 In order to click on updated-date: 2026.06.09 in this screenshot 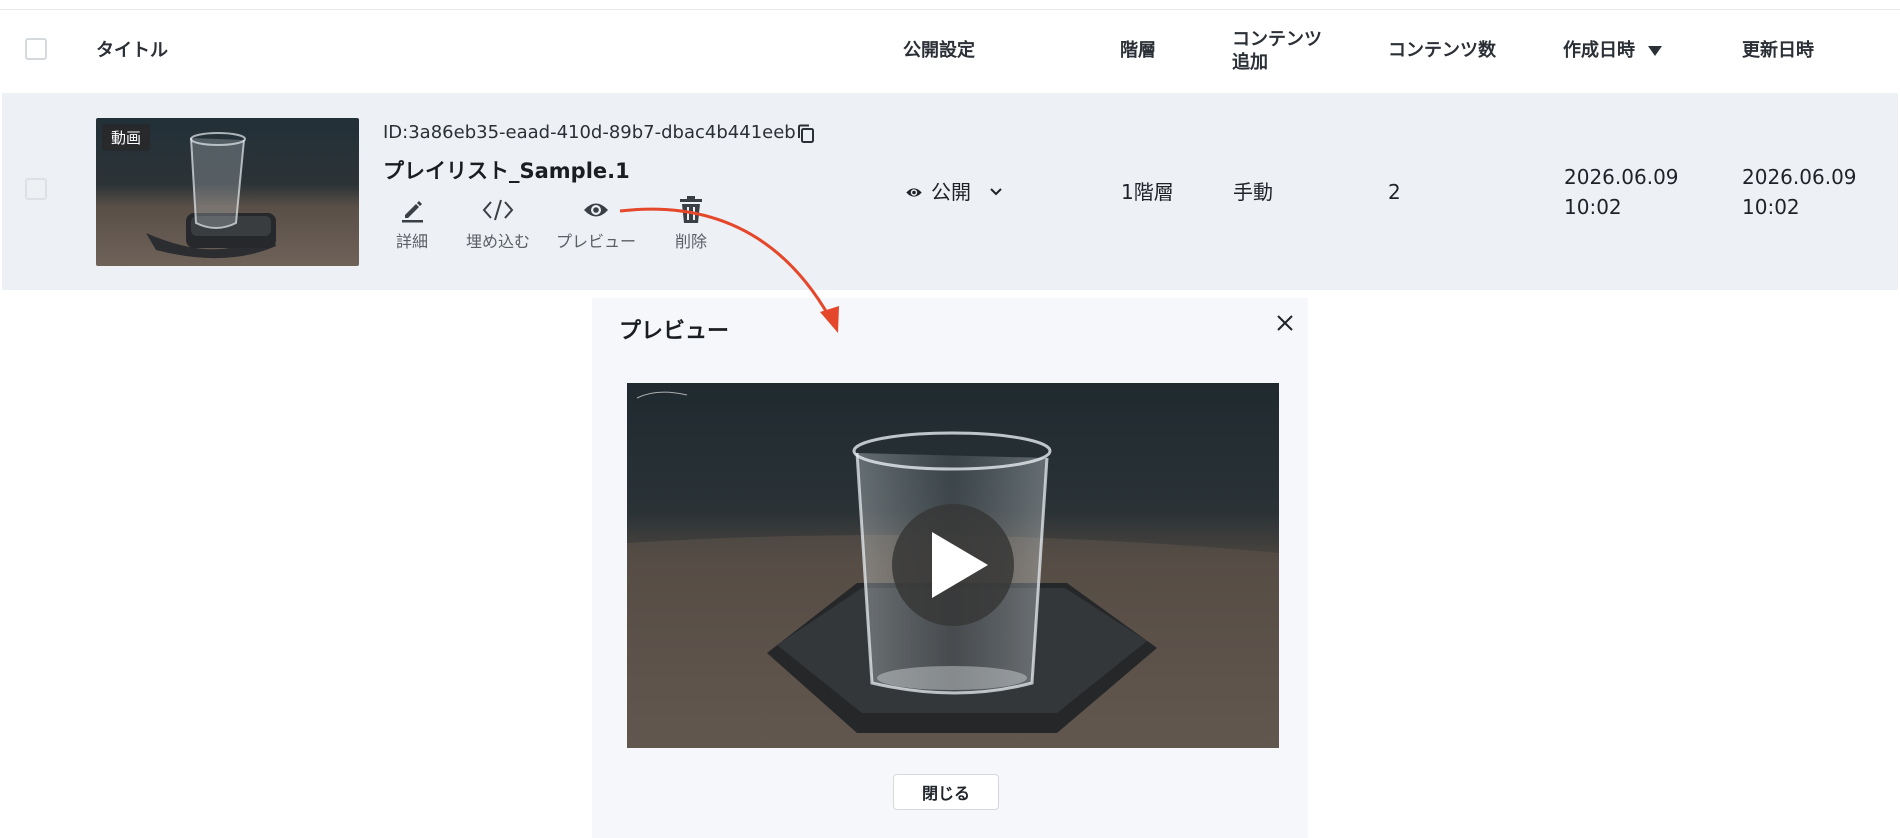, I will do `click(1799, 177)`.